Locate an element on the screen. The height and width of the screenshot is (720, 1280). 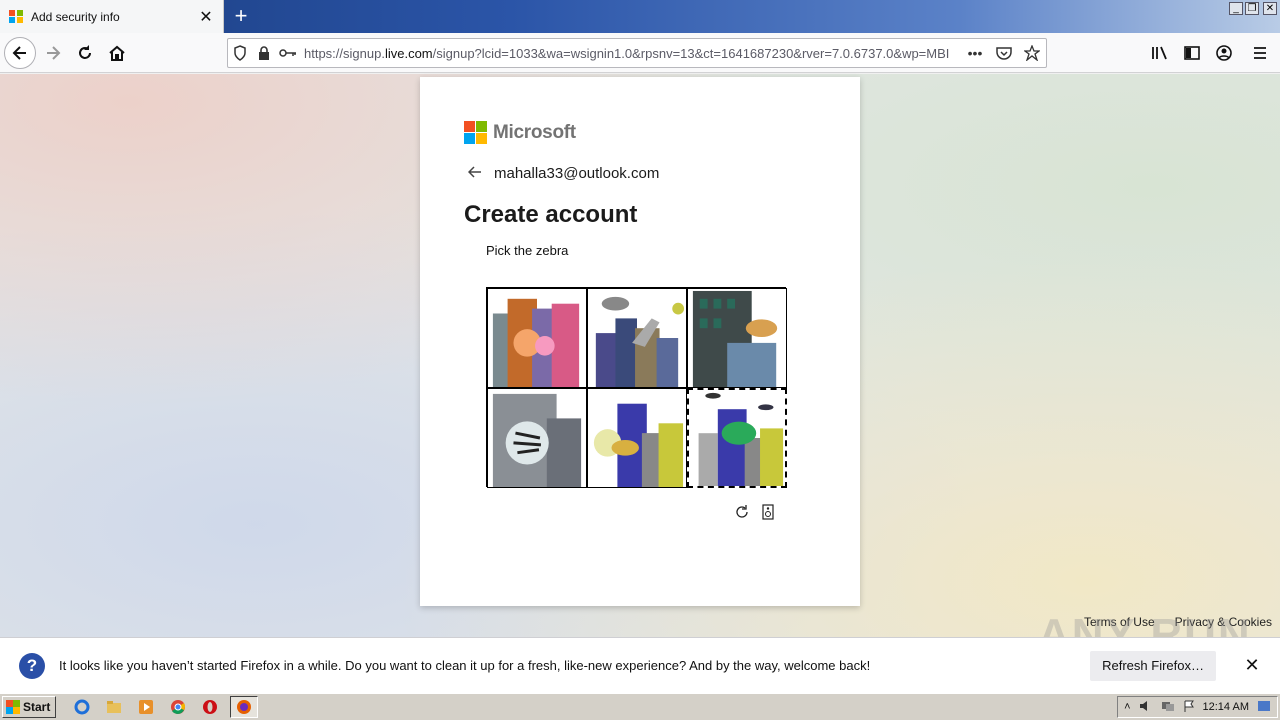
media-player-icon is located at coordinates (146, 707).